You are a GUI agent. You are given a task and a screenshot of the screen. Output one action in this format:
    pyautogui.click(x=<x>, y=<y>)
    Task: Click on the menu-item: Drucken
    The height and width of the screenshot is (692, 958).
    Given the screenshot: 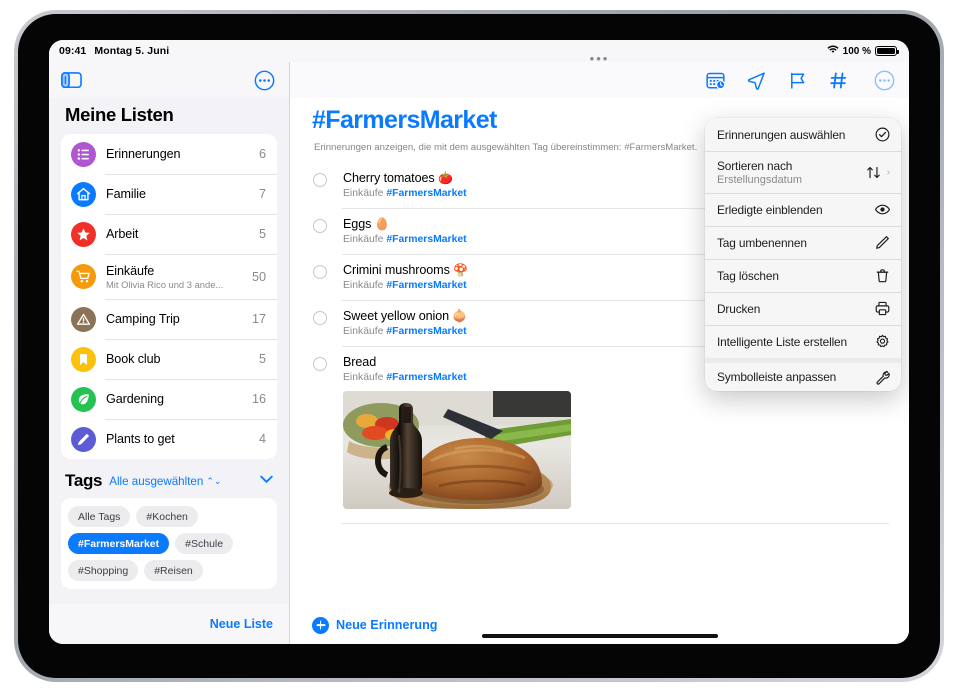 What is the action you would take?
    pyautogui.click(x=803, y=308)
    